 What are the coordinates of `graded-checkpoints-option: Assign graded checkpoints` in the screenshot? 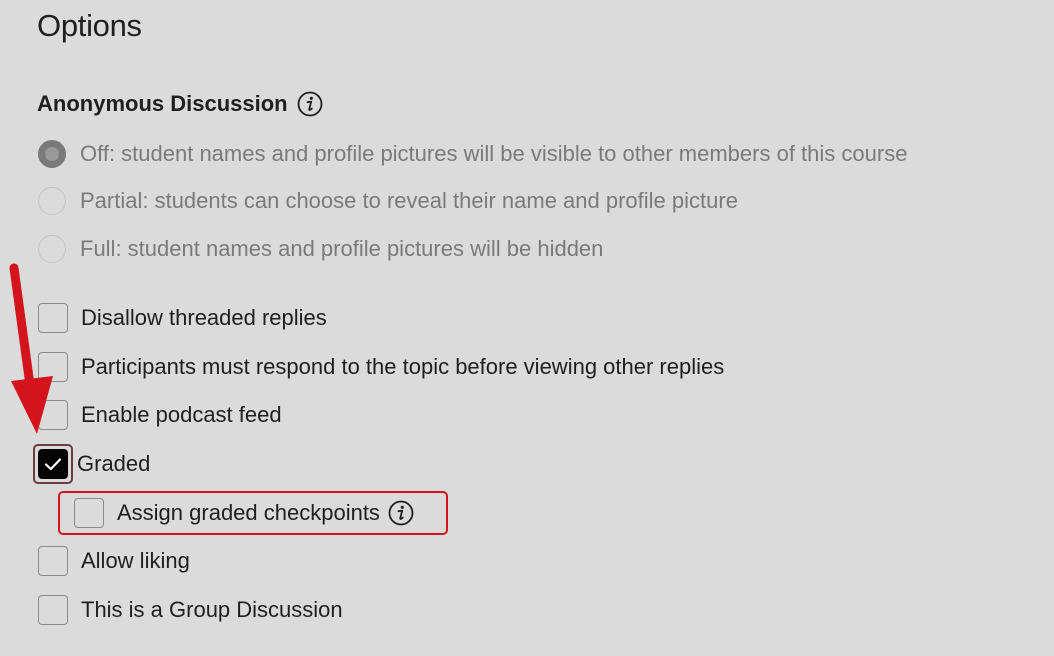 It's located at (244, 513).